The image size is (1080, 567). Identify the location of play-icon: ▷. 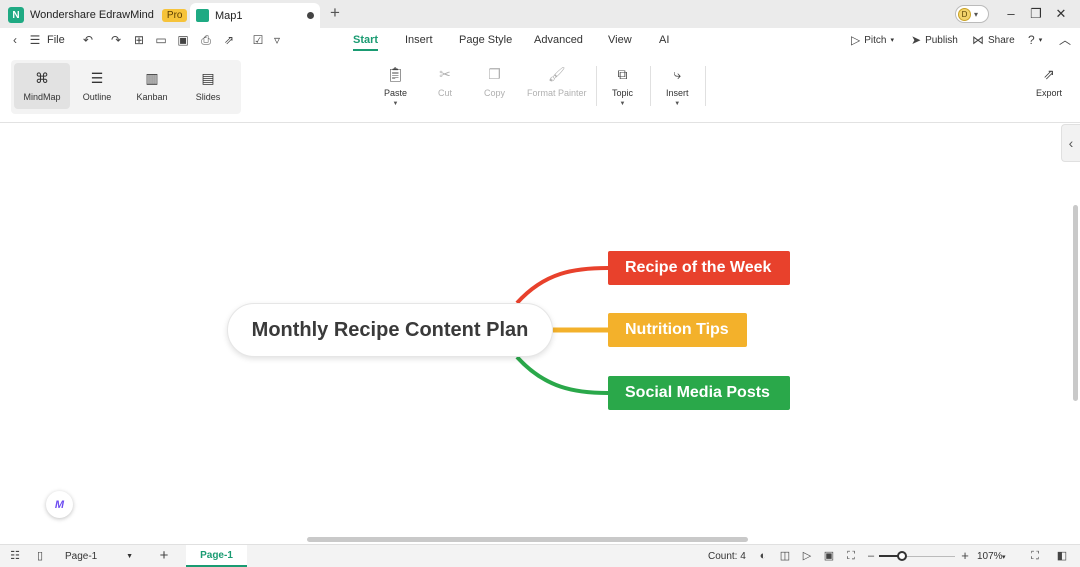
(807, 556).